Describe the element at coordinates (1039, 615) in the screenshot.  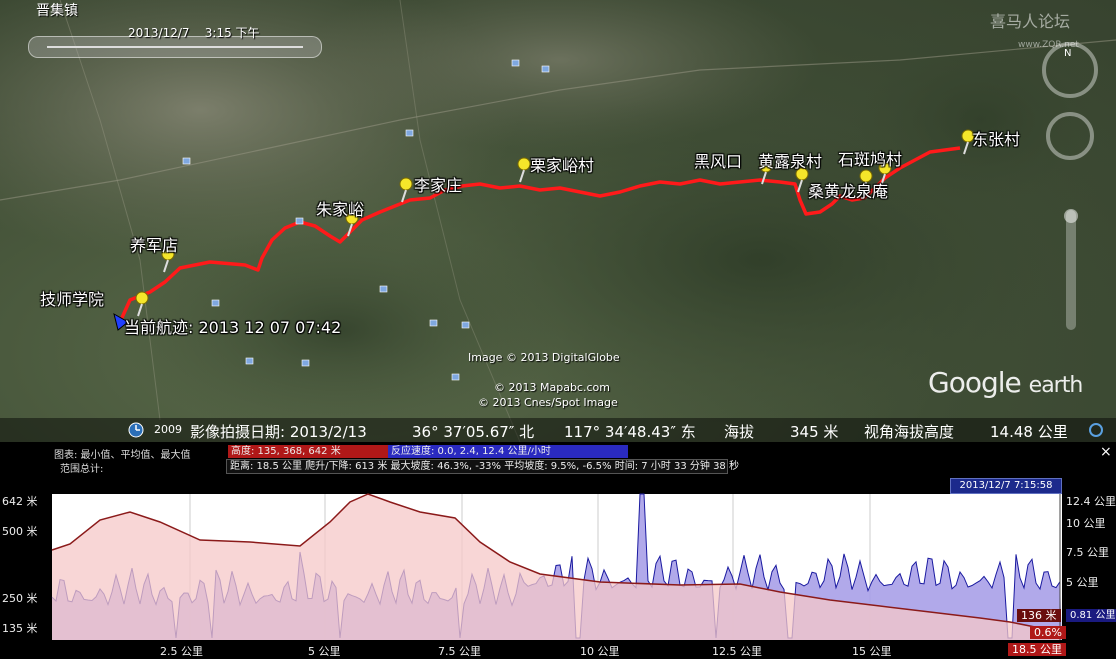
I see `cursor-elevation-tag: 136 米` at that location.